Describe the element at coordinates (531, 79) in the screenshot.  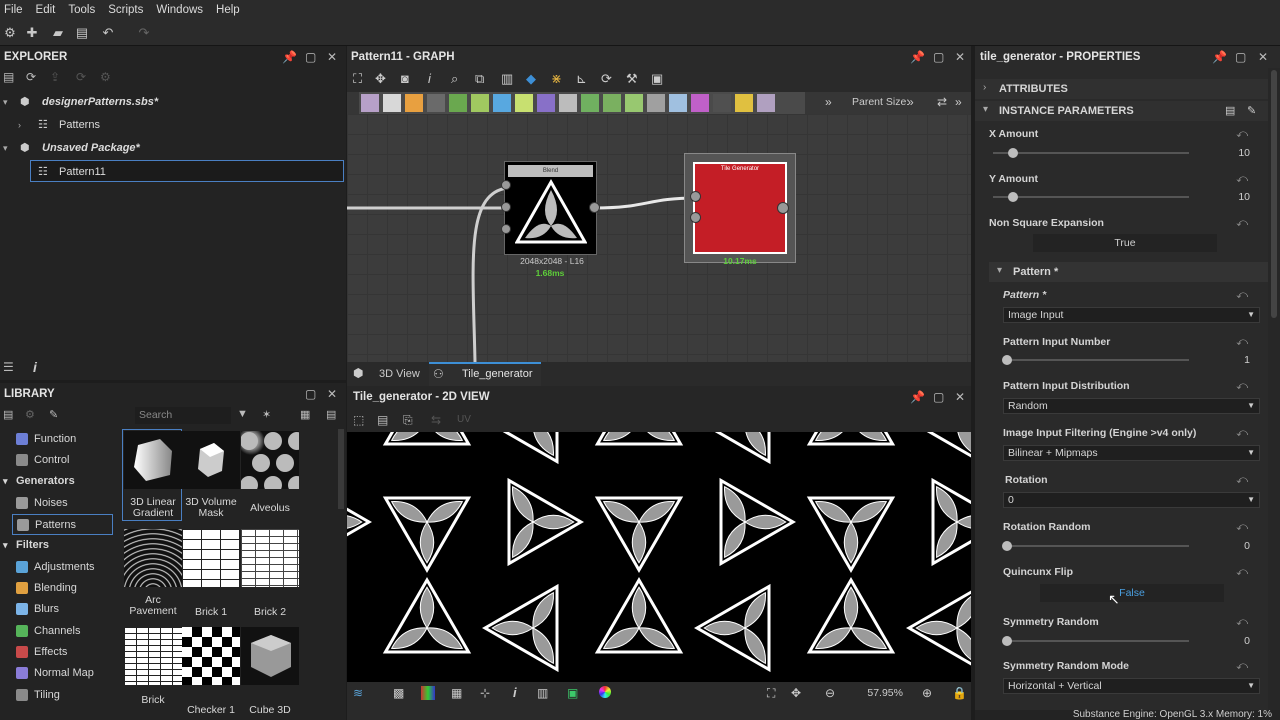
I see `python-icon: ◆` at that location.